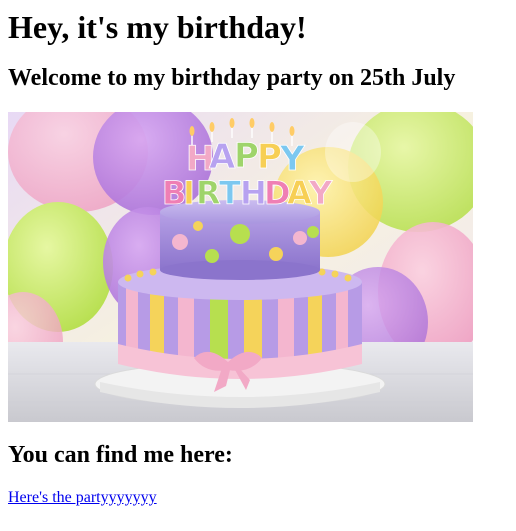  Describe the element at coordinates (157, 27) in the screenshot. I see `page-title: Hey, it's my birthday!` at that location.